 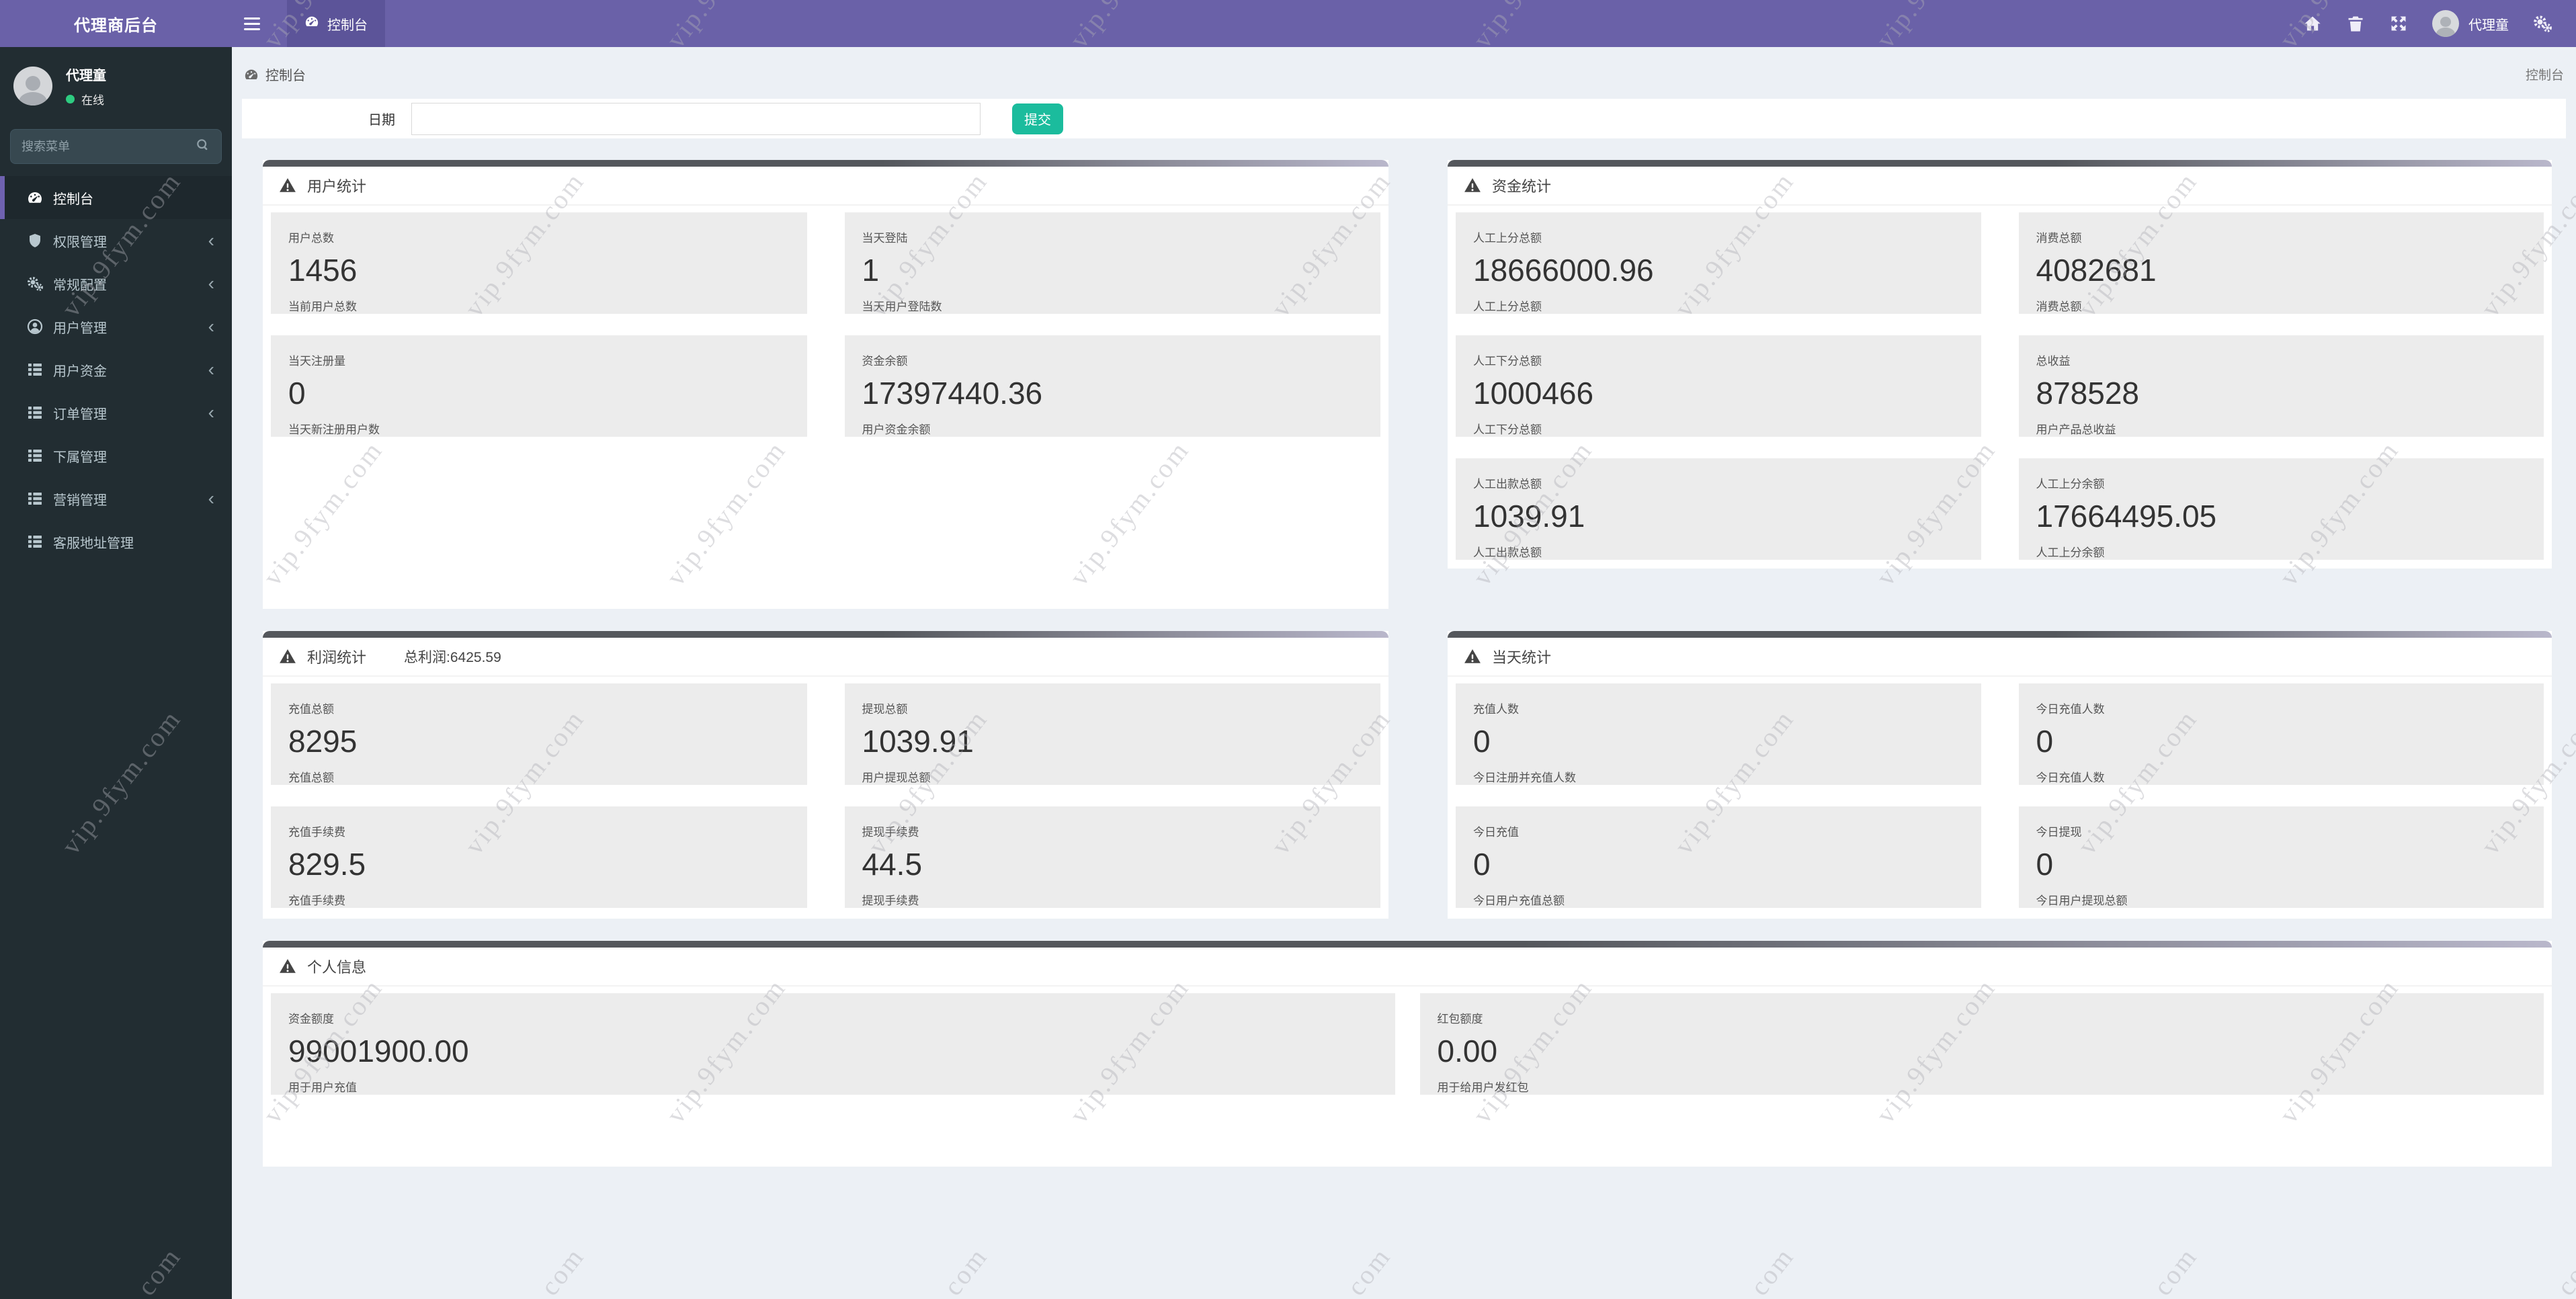 I want to click on home-button, so click(x=2312, y=24).